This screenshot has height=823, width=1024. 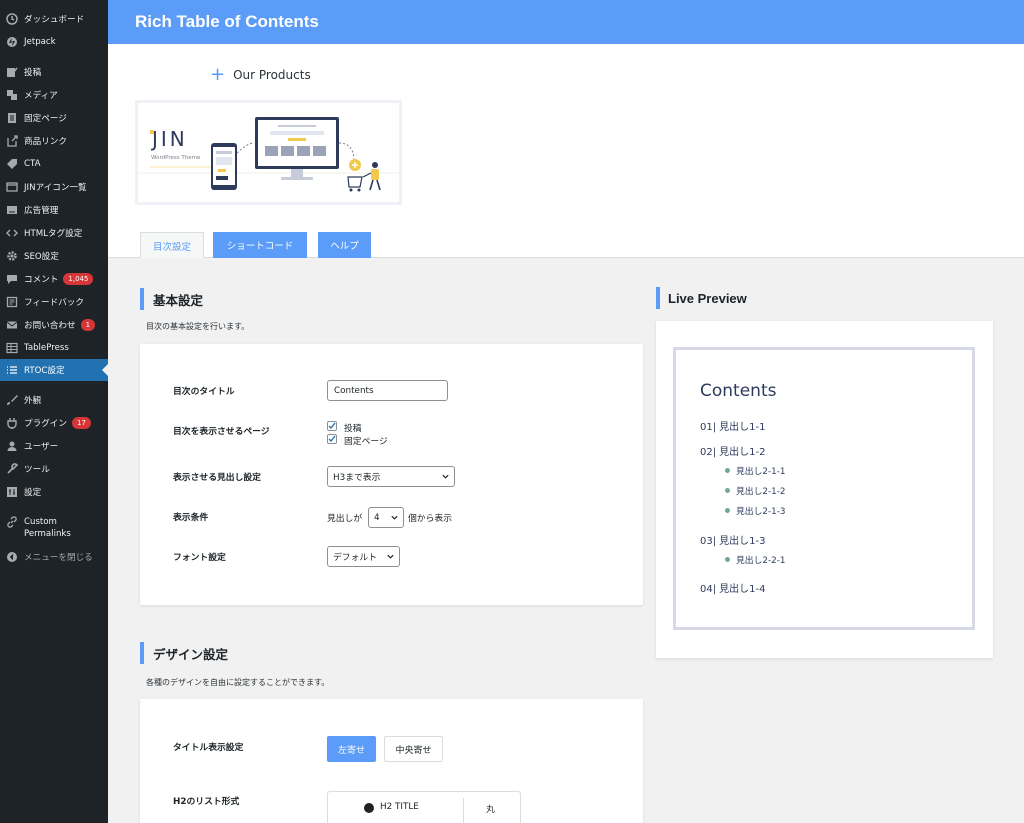 I want to click on toc-preview-heading: Contents, so click(x=738, y=391).